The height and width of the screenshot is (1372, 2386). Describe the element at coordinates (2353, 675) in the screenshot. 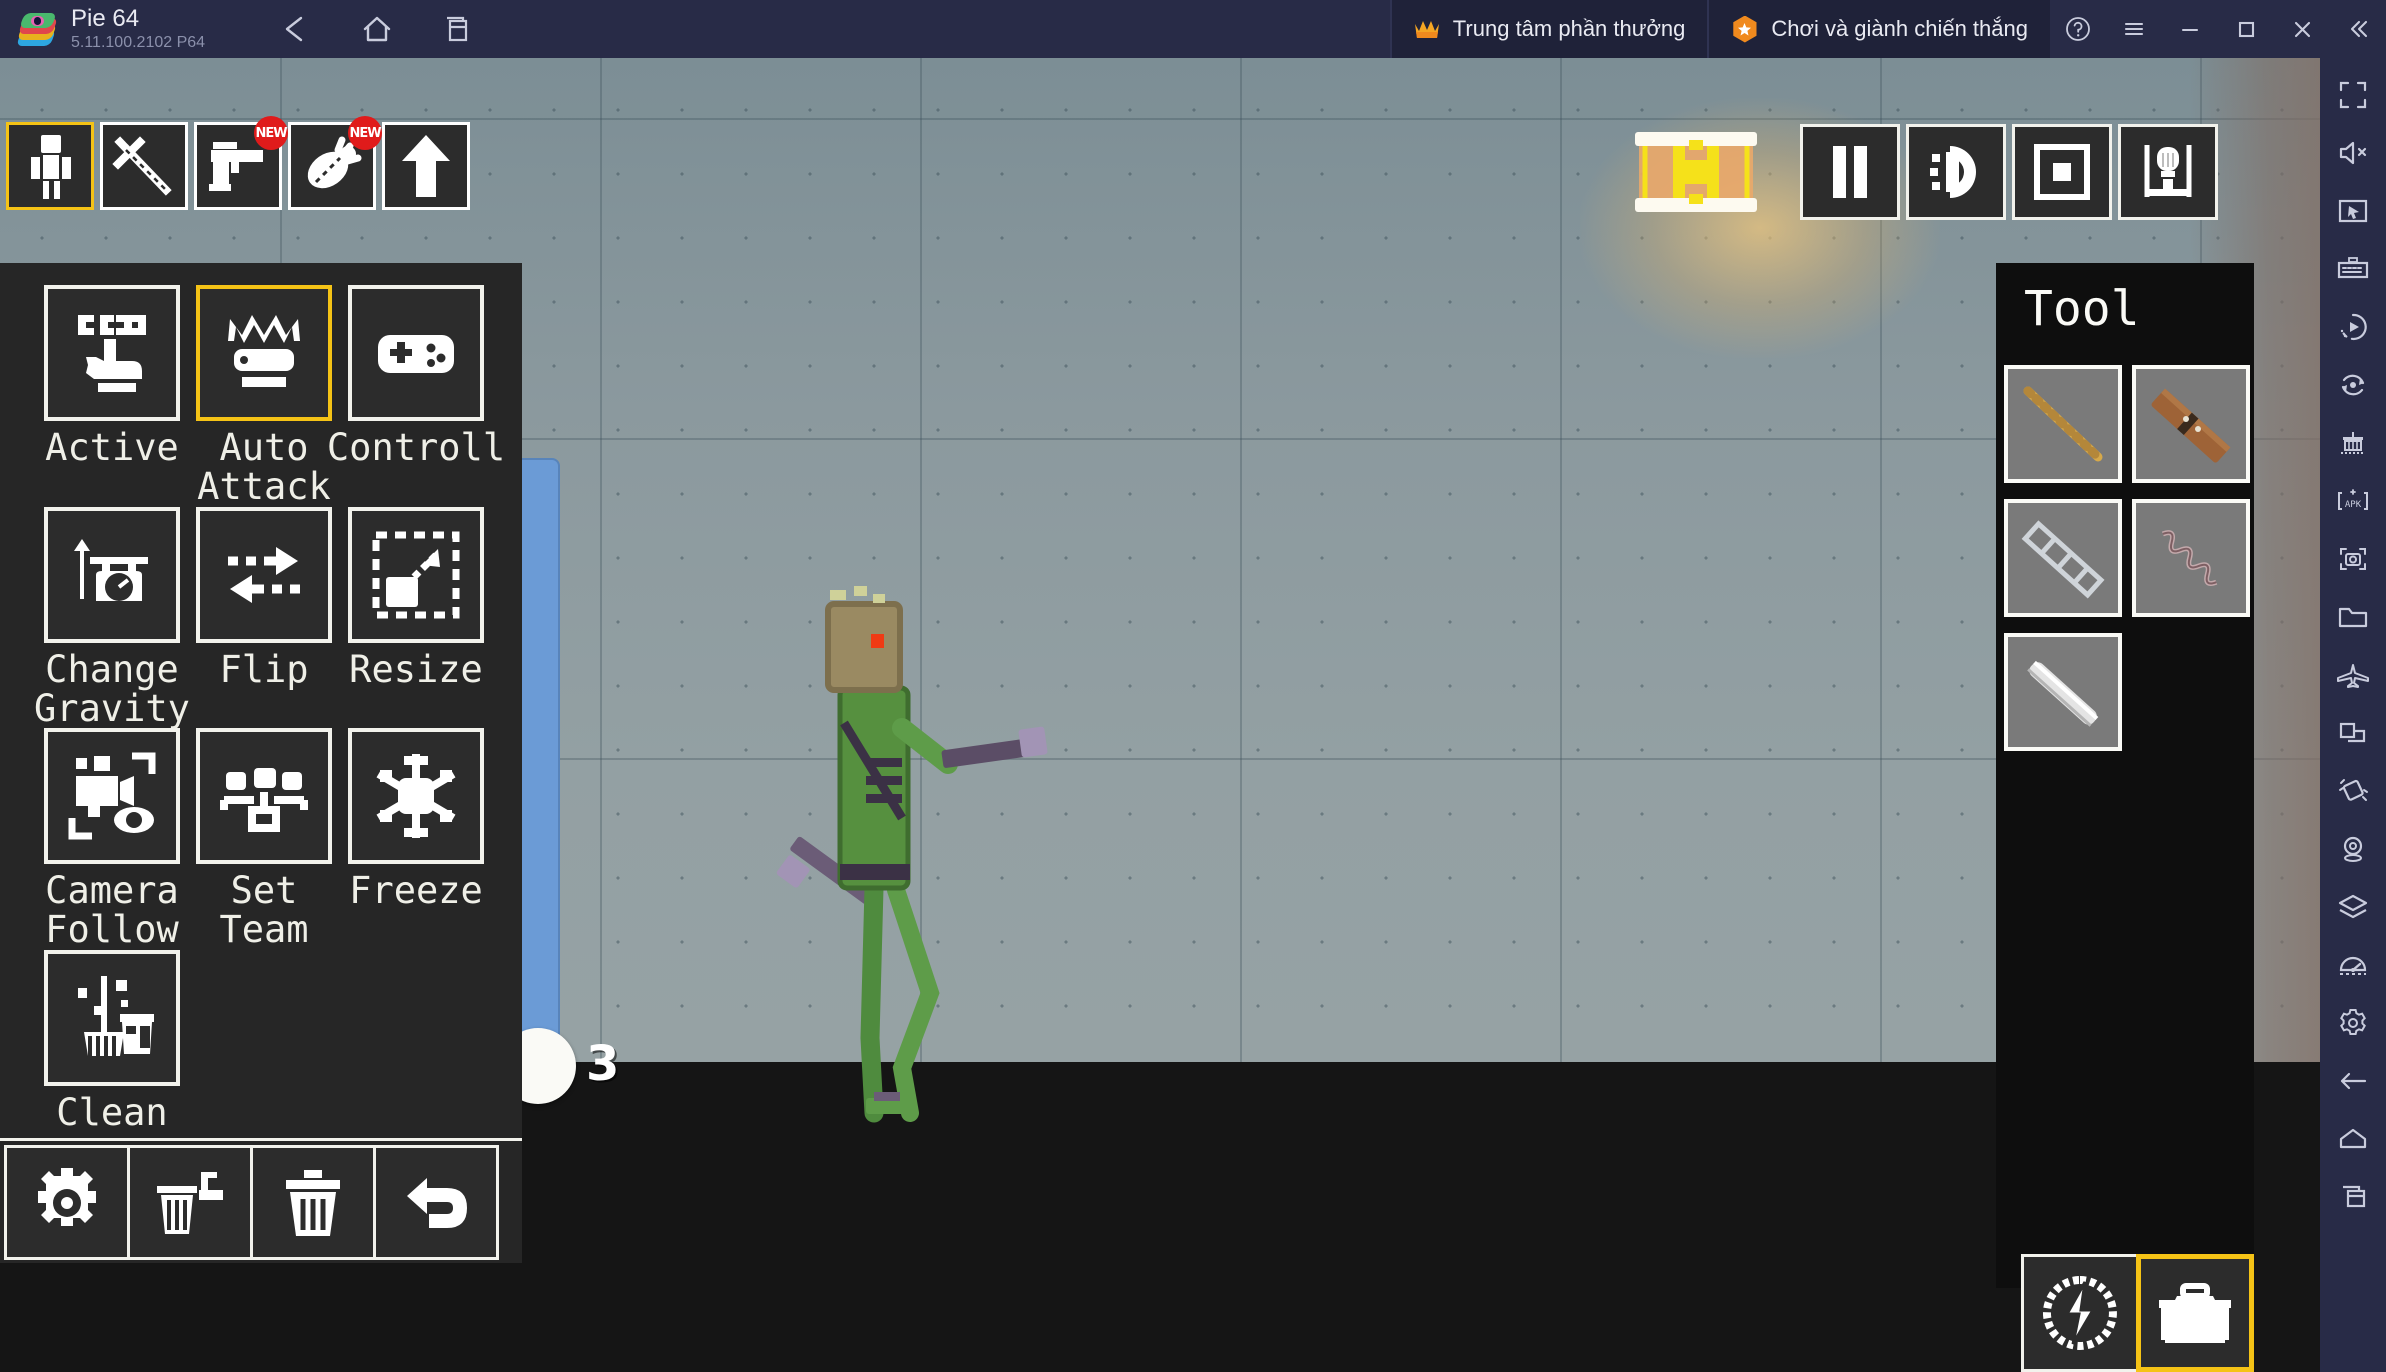

I see `airplane-icon` at that location.